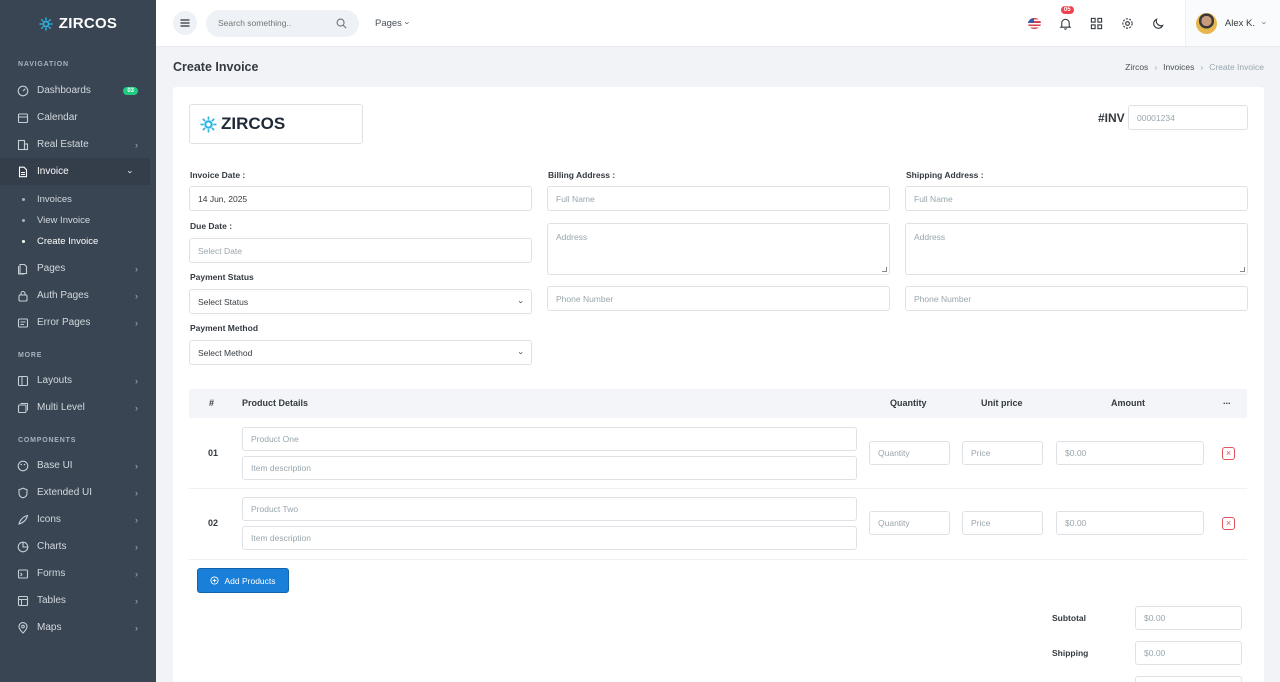 This screenshot has width=1280, height=682. I want to click on avatar, so click(1206, 23).